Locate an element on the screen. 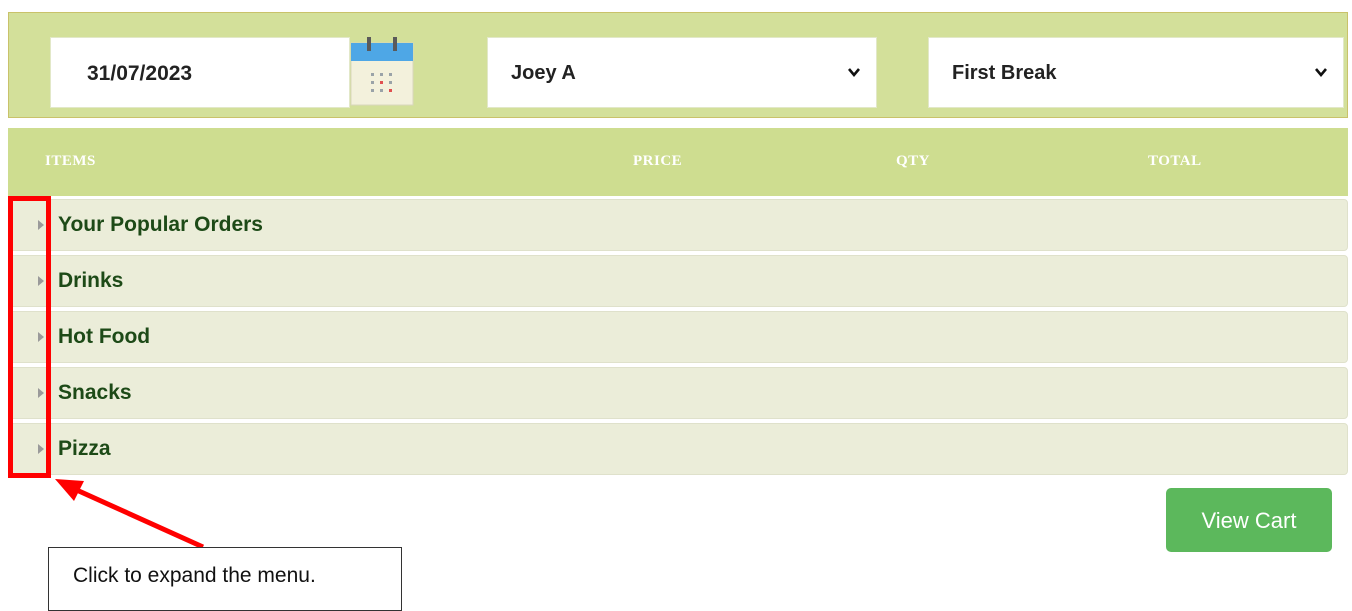 Image resolution: width=1352 pixels, height=611 pixels. category-label: Snacks is located at coordinates (95, 392).